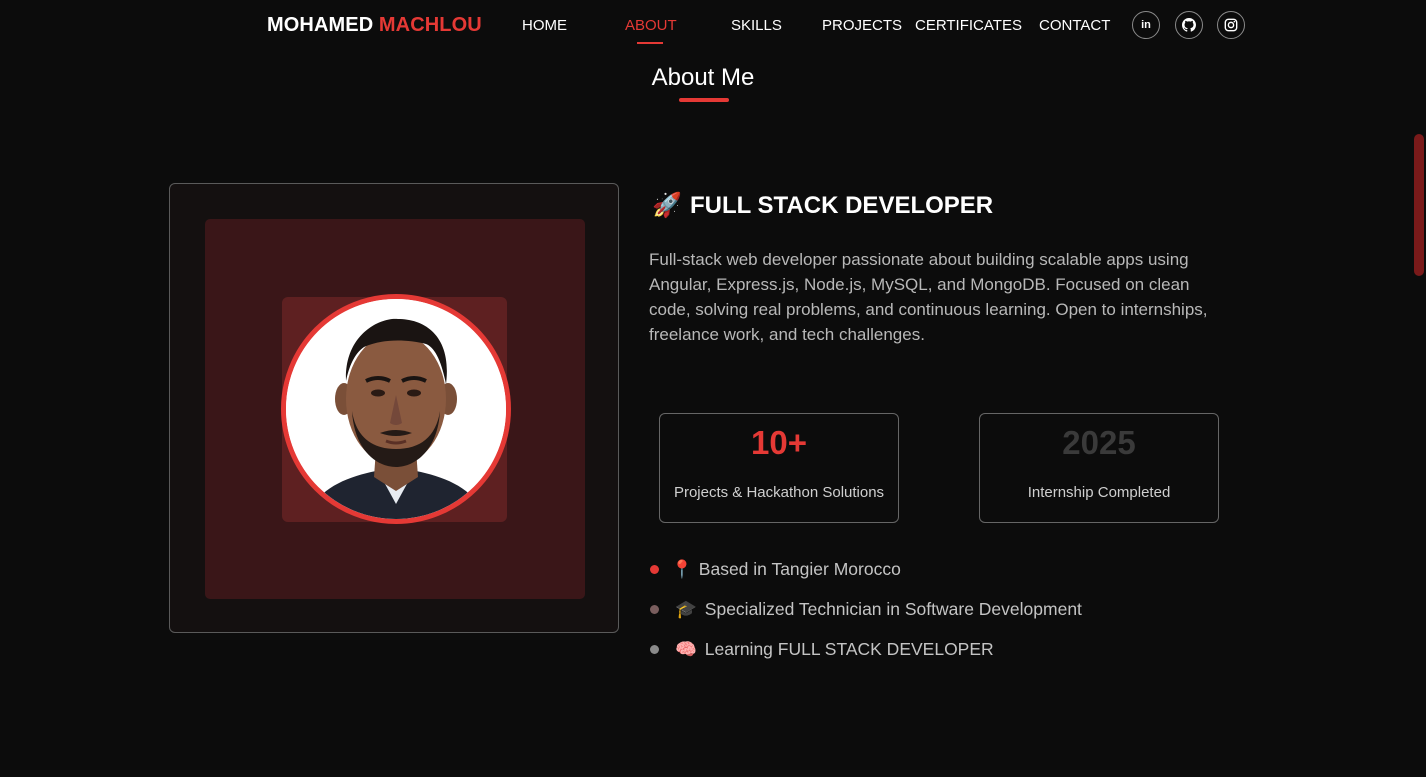  I want to click on brand-logo: MOHAMED MACHLOU, so click(374, 25).